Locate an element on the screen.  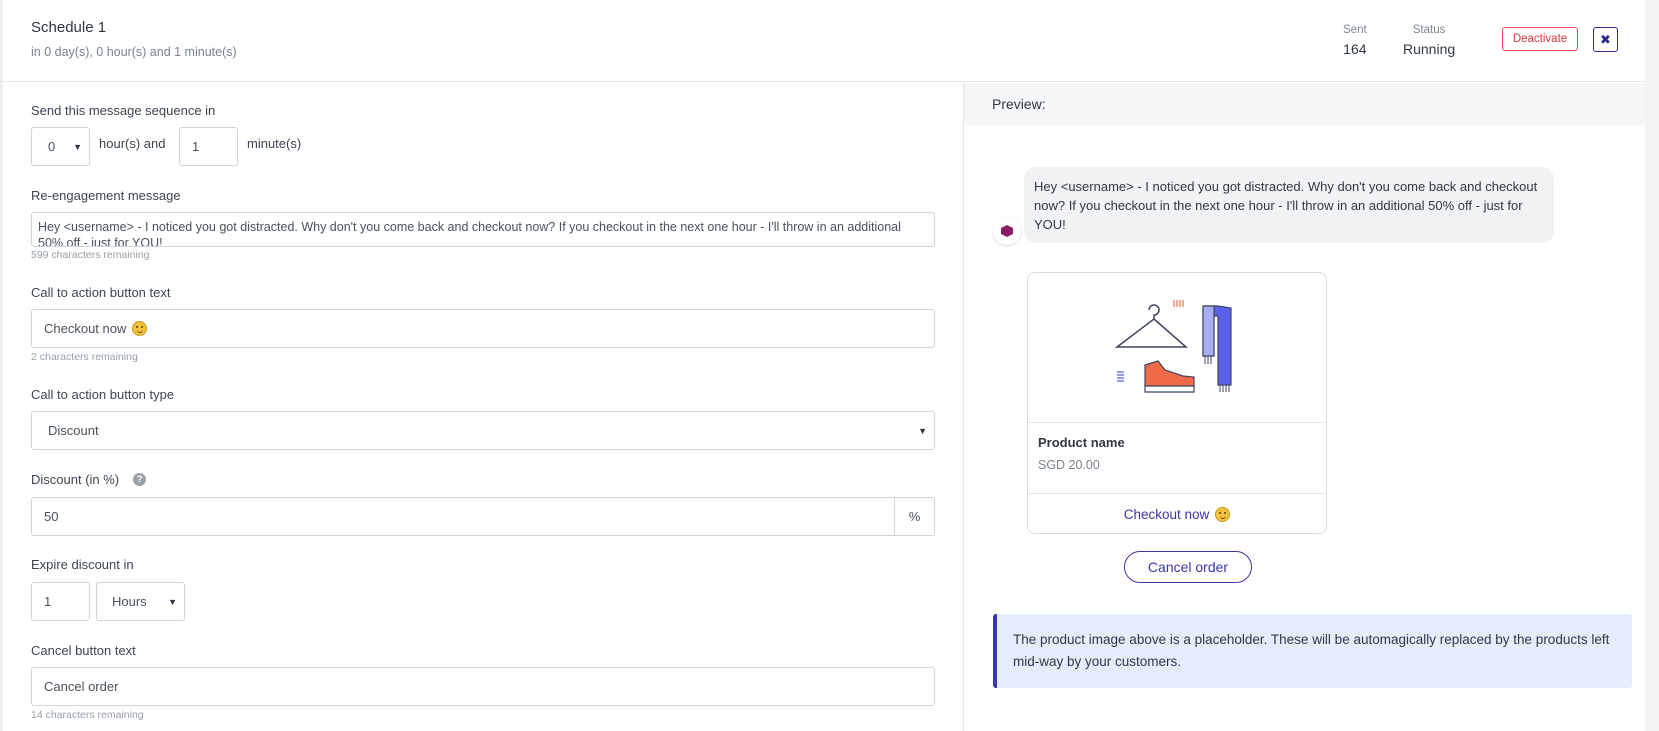
cancel-text-input: Cancel order is located at coordinates (483, 686).